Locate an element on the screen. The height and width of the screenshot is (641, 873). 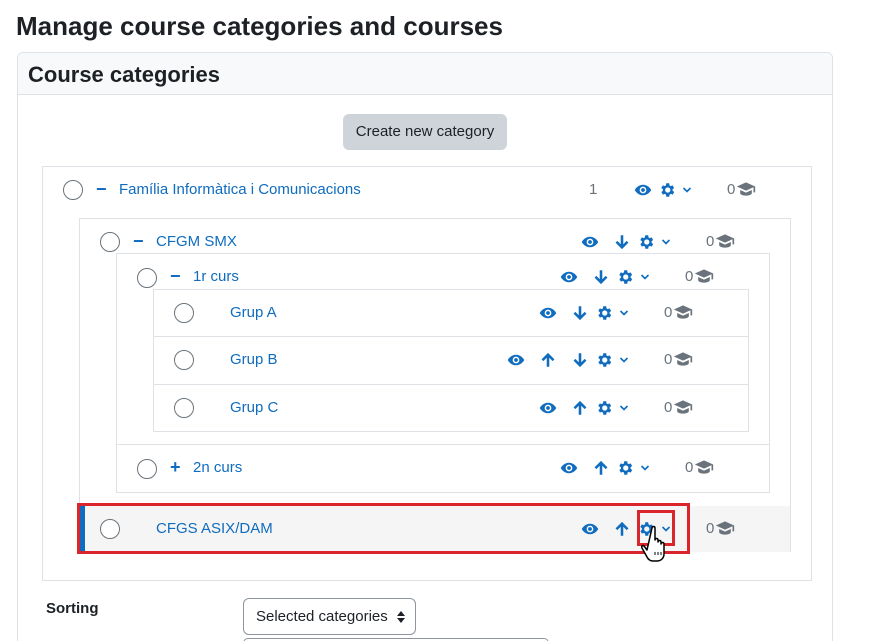
category-link: Grup C is located at coordinates (254, 407).